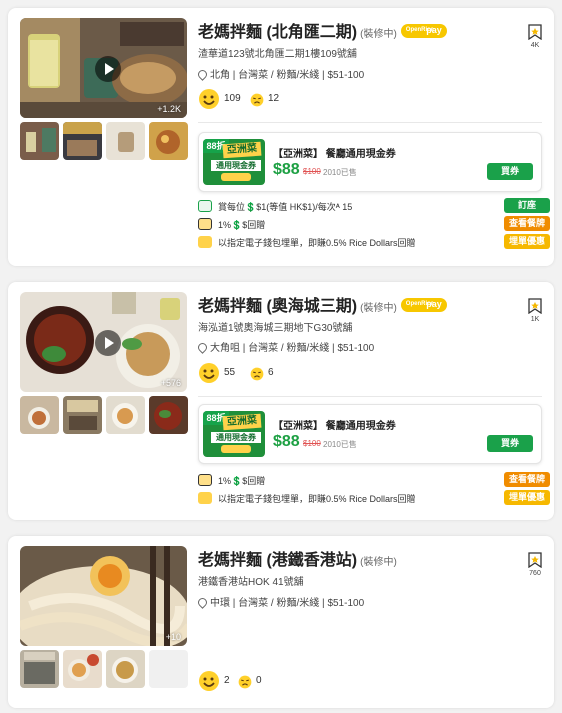 Image resolution: width=562 pixels, height=713 pixels. I want to click on bookmark-icon, so click(535, 306).